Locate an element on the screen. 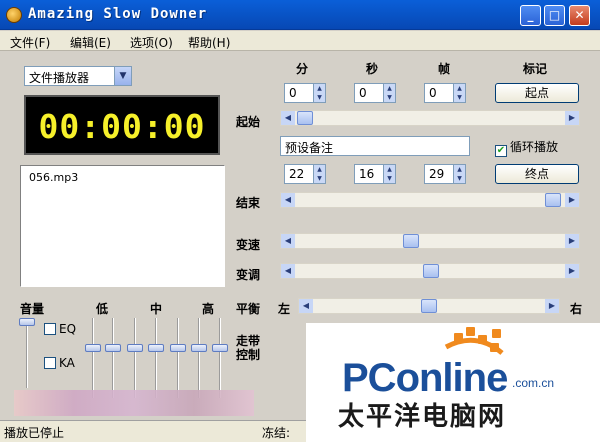  close-button: ✕ is located at coordinates (579, 15).